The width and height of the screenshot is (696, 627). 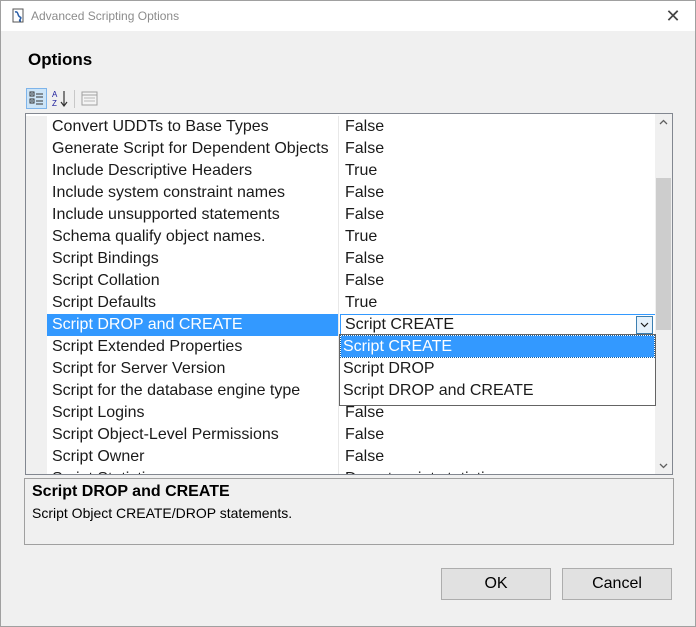 I want to click on property-row: Convert UDDTs to Base Types False, so click(x=341, y=127).